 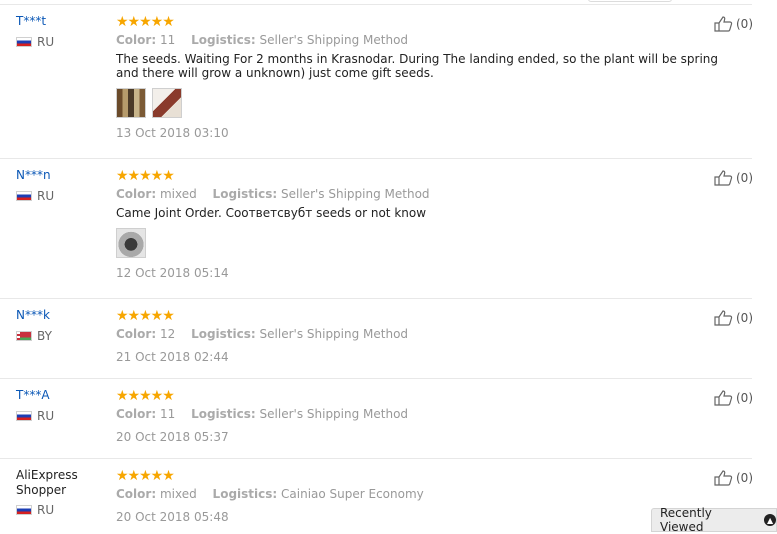 I want to click on review-date: 12 Oct 2018 05:14, so click(x=172, y=273).